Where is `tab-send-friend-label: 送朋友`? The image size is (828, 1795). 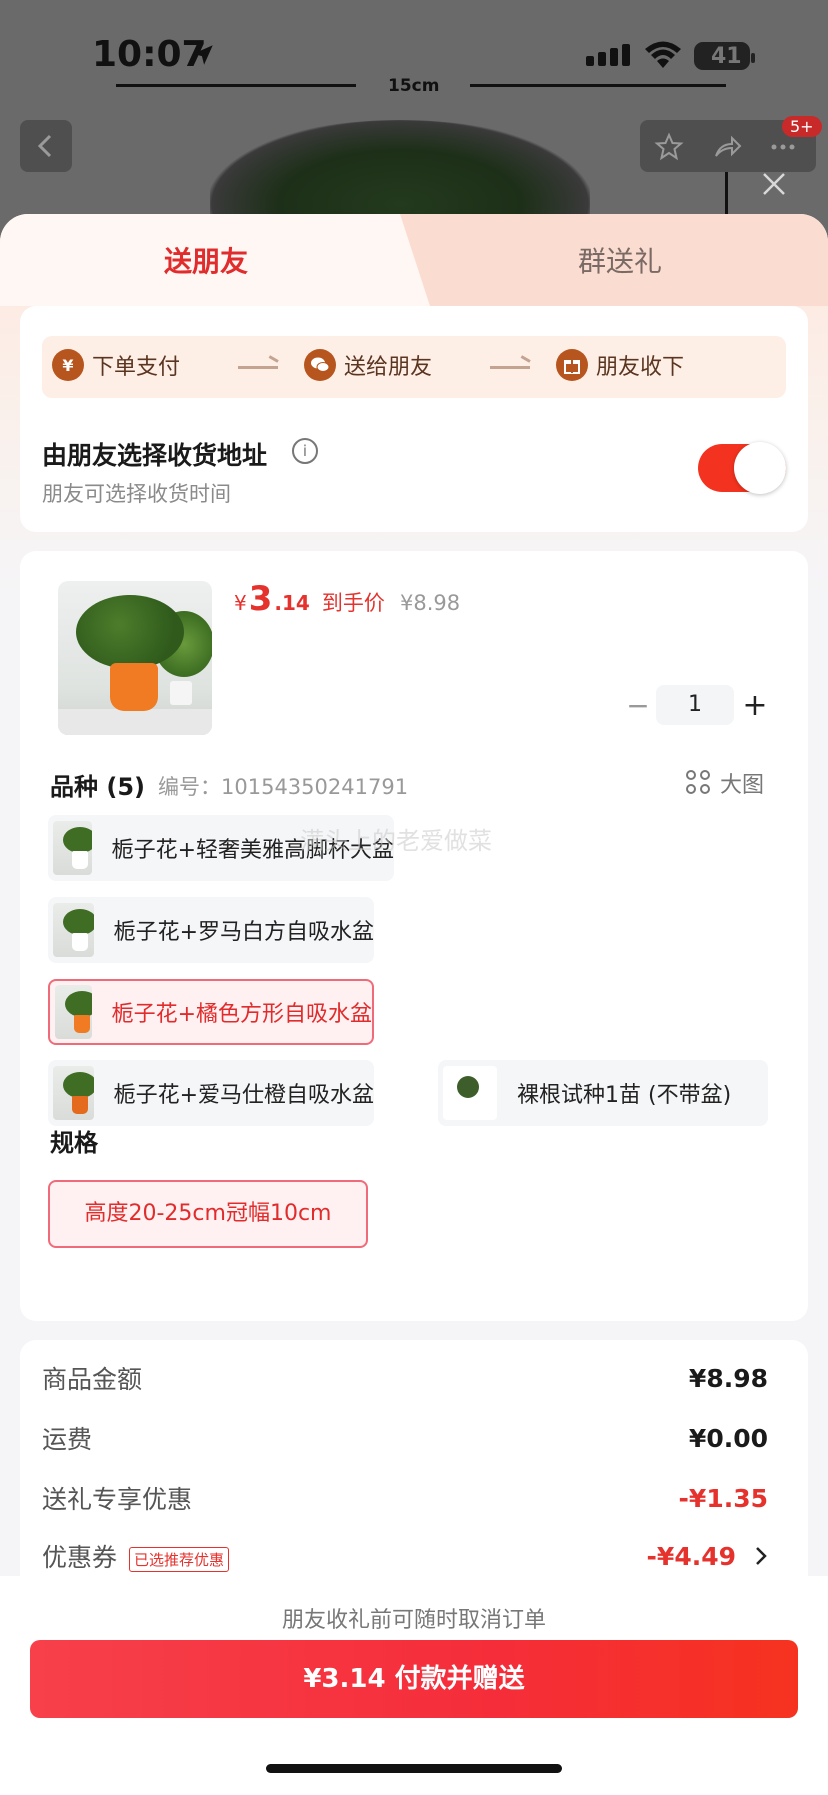
tab-send-friend-label: 送朋友 is located at coordinates (206, 260).